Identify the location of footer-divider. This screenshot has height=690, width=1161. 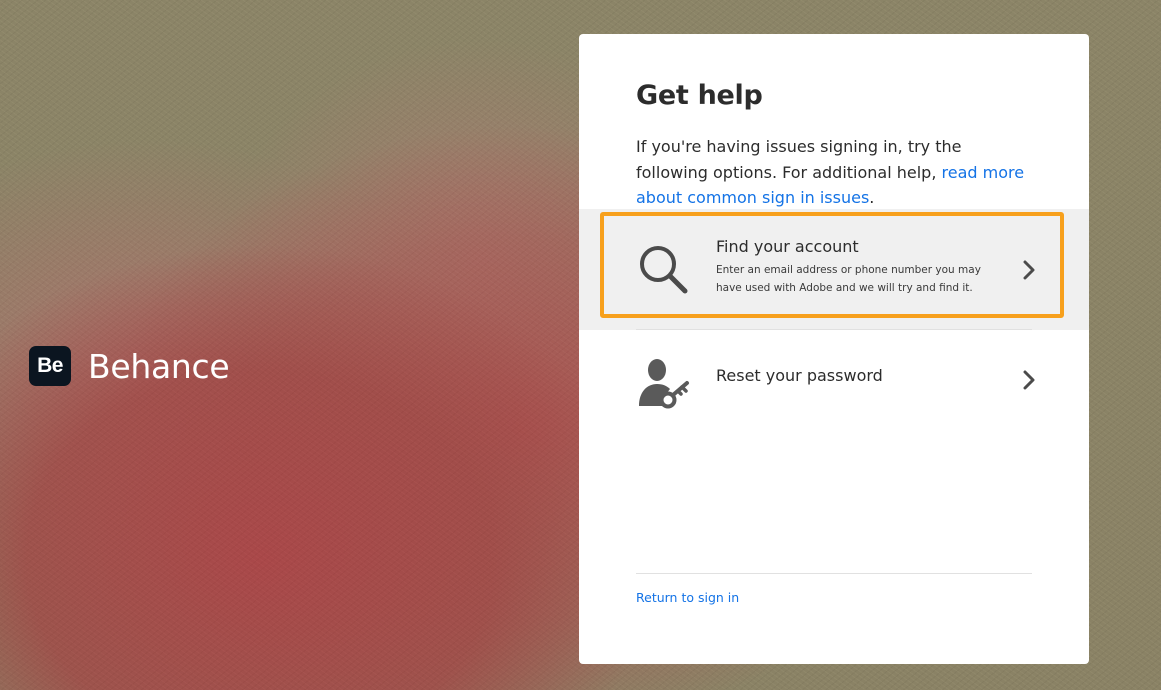
(834, 573).